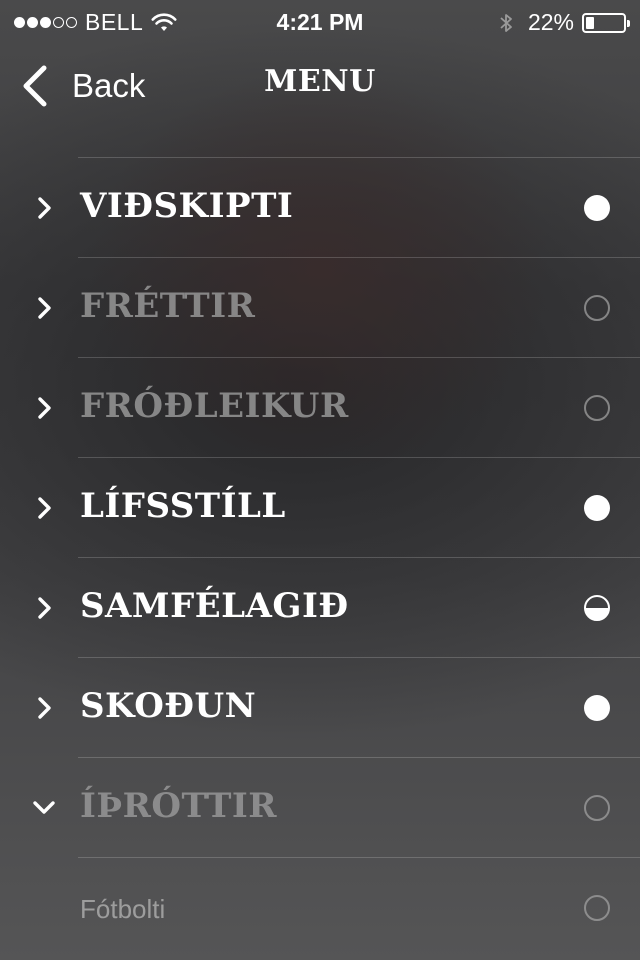  Describe the element at coordinates (123, 909) in the screenshot. I see `menu-item-label: Fótbolti` at that location.